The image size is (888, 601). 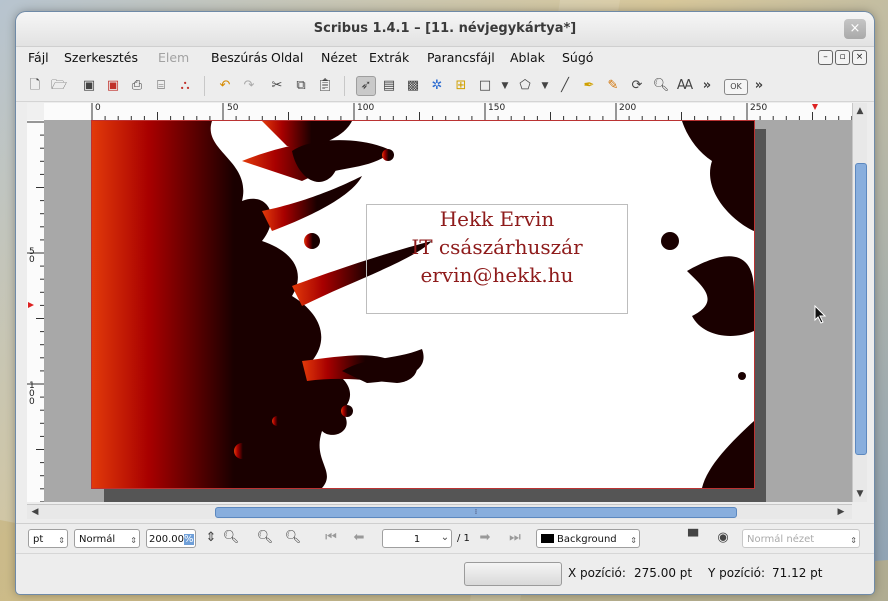 What do you see at coordinates (98, 108) in the screenshot?
I see `ruler-label: 0` at bounding box center [98, 108].